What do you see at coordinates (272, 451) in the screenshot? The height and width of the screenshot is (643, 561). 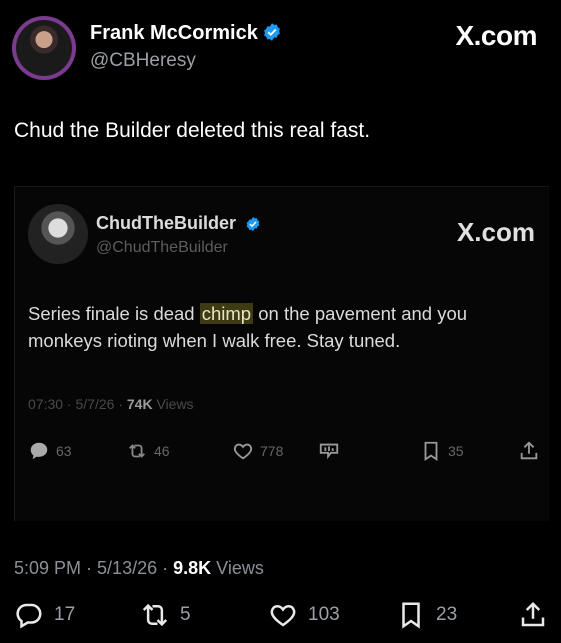 I see `quoted-like-count: 778` at bounding box center [272, 451].